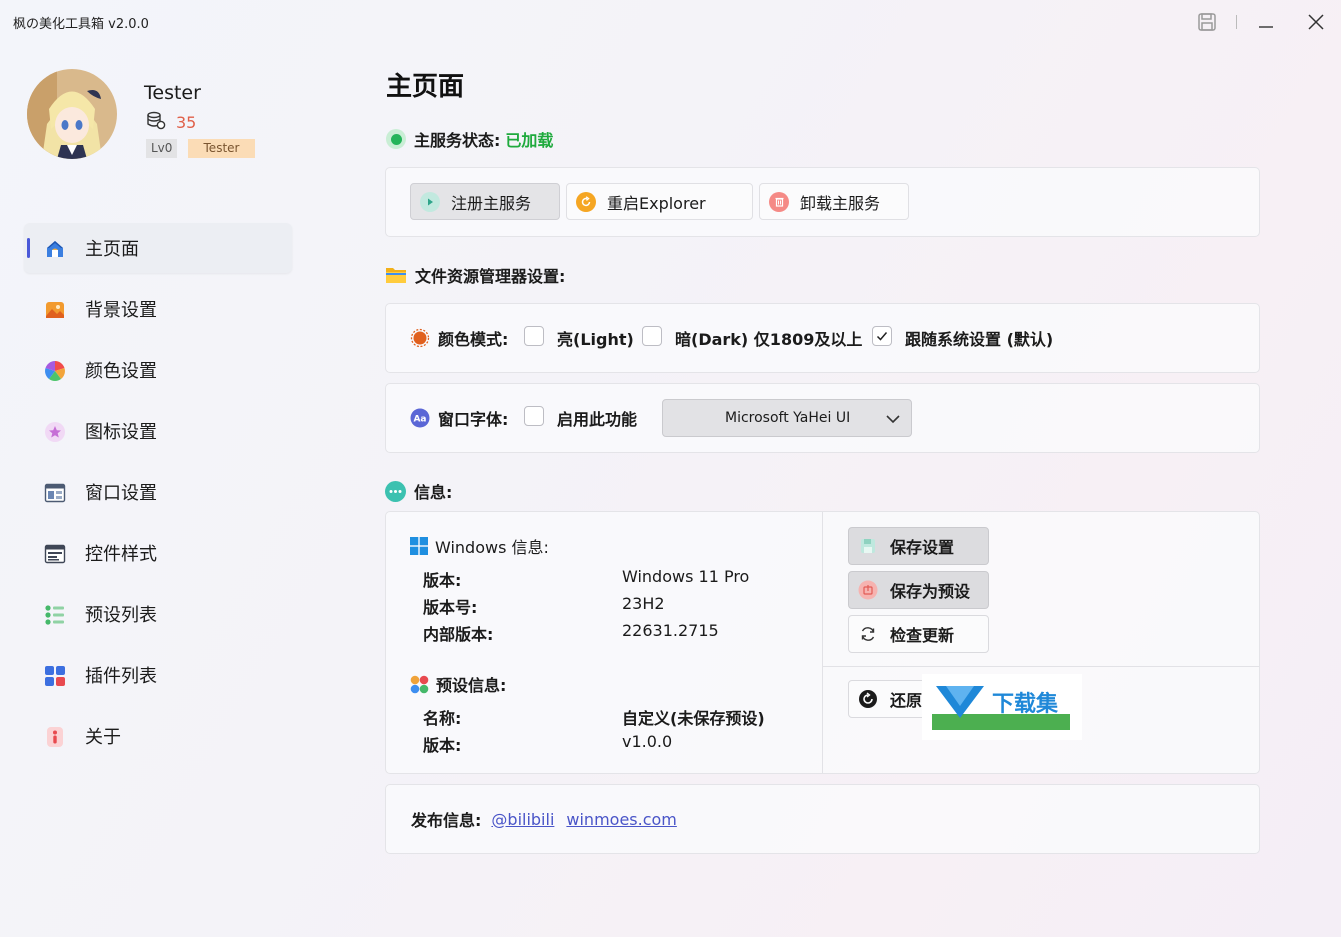 This screenshot has width=1341, height=937. What do you see at coordinates (1207, 22) in the screenshot?
I see `save-icon` at bounding box center [1207, 22].